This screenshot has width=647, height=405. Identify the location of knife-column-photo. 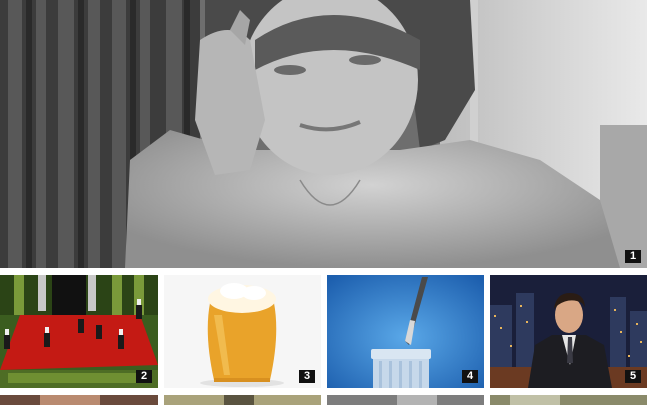
(405, 331).